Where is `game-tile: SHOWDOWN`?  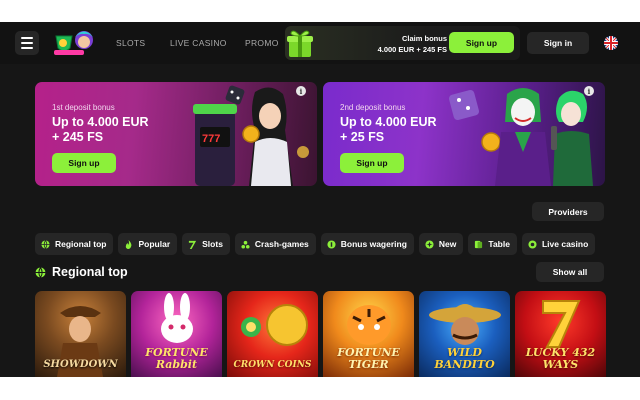
game-tile: SHOWDOWN is located at coordinates (80, 334).